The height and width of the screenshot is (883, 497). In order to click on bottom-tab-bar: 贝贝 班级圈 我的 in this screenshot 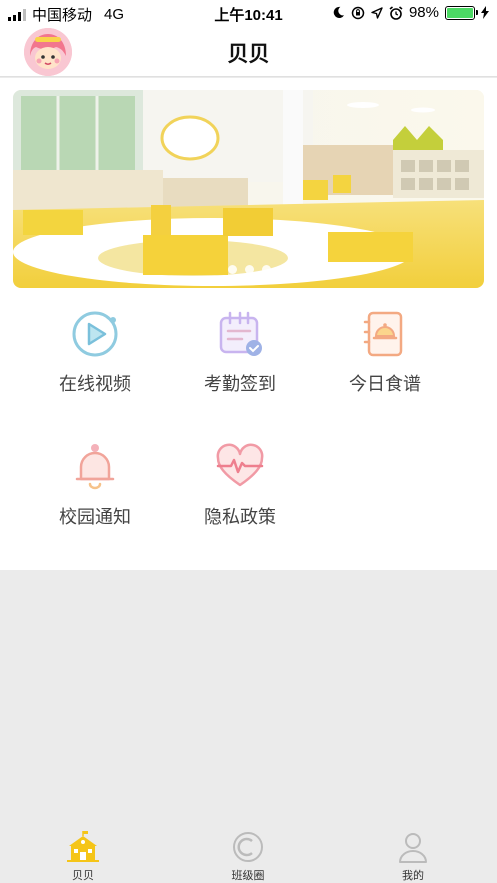, I will do `click(248, 856)`.